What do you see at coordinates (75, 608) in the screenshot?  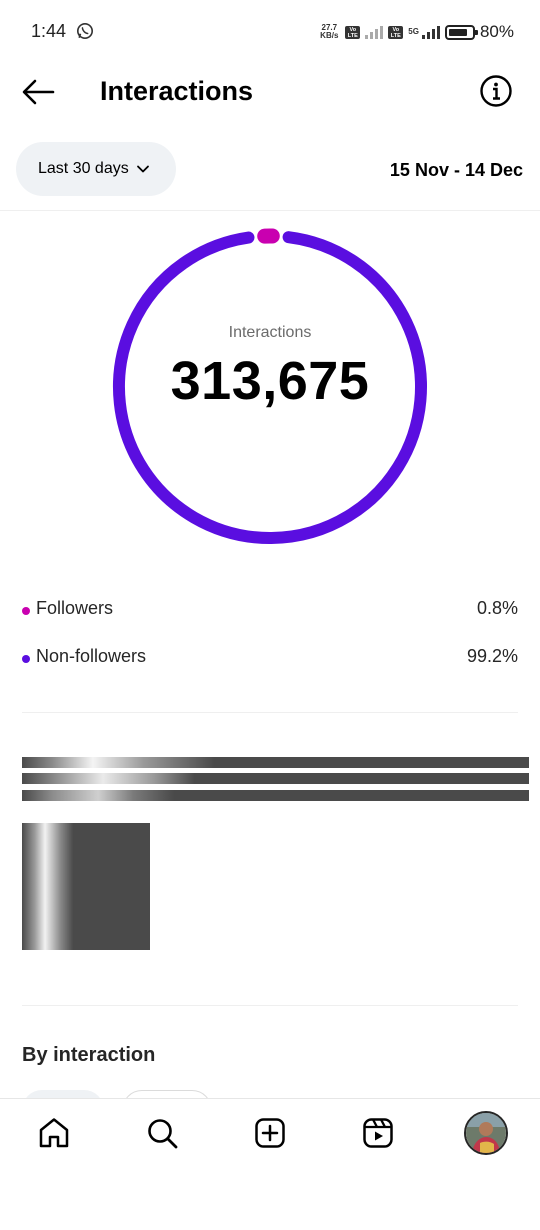 I see `legend-label: Followers` at bounding box center [75, 608].